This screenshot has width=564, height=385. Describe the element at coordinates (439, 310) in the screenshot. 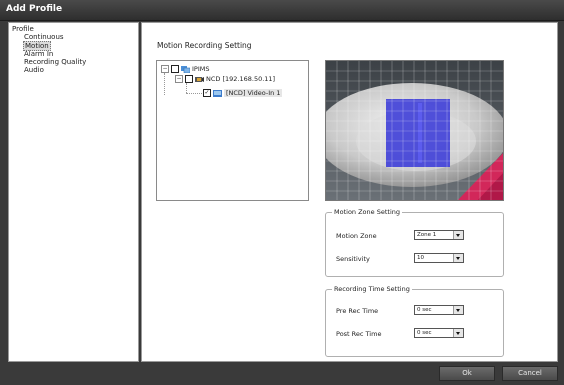

I see `pre-rec-time-select: 0 sec` at that location.